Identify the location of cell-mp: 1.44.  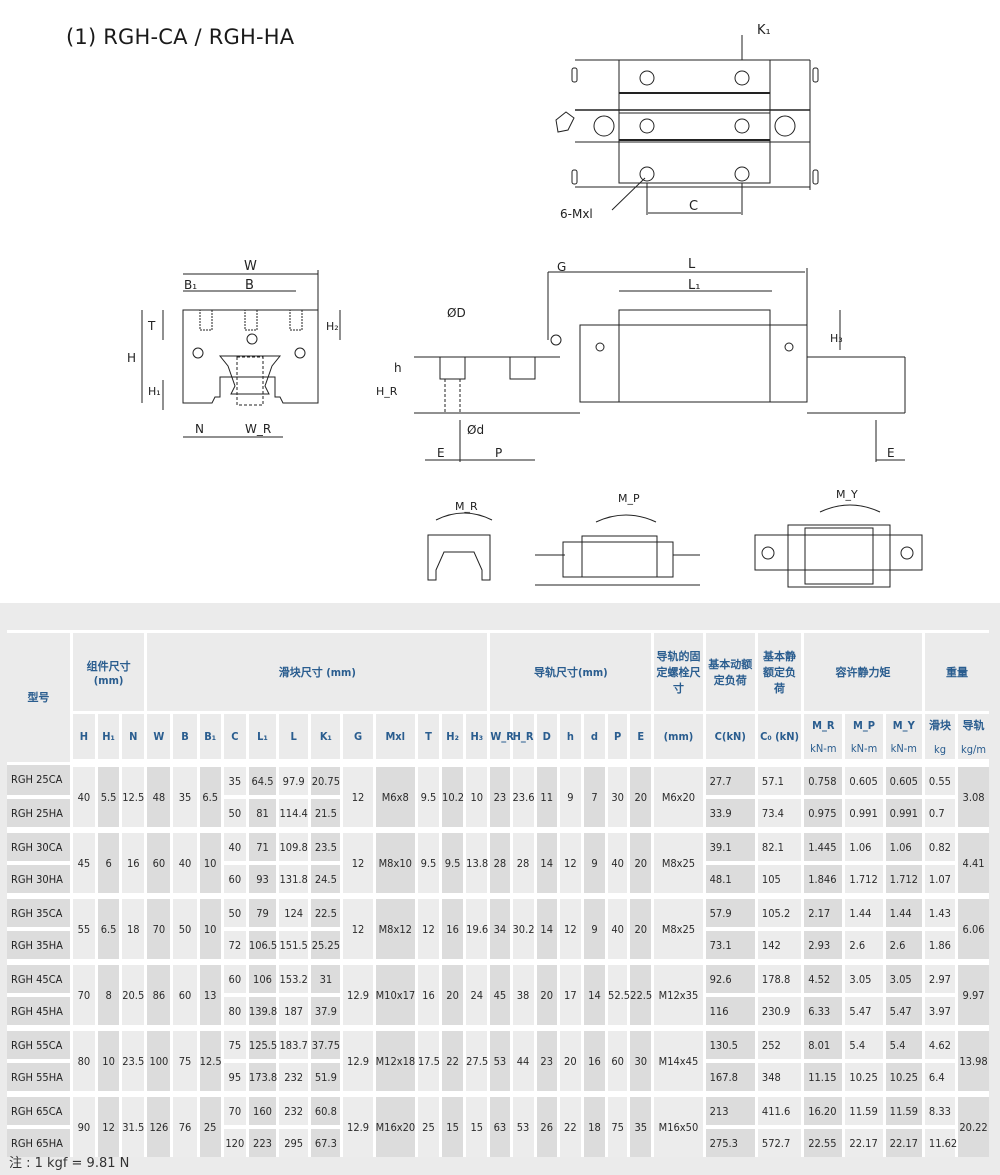
(863, 914).